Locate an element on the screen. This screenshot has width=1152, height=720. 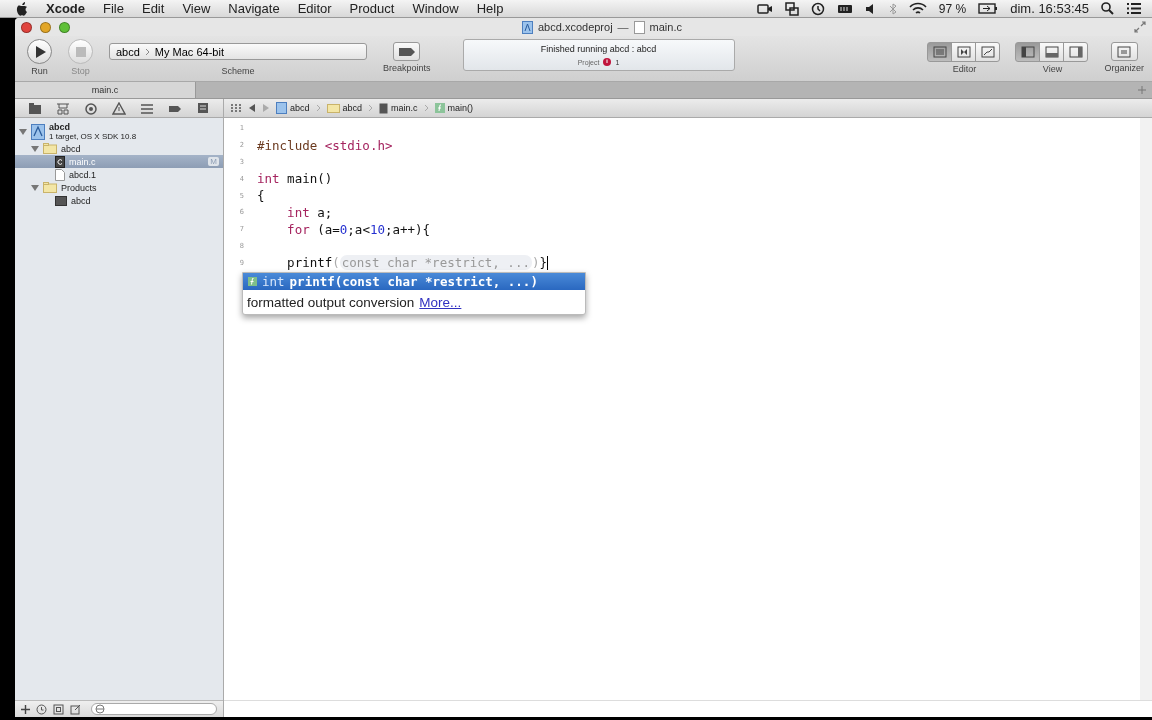
list-icon is located at coordinates (1134, 8).